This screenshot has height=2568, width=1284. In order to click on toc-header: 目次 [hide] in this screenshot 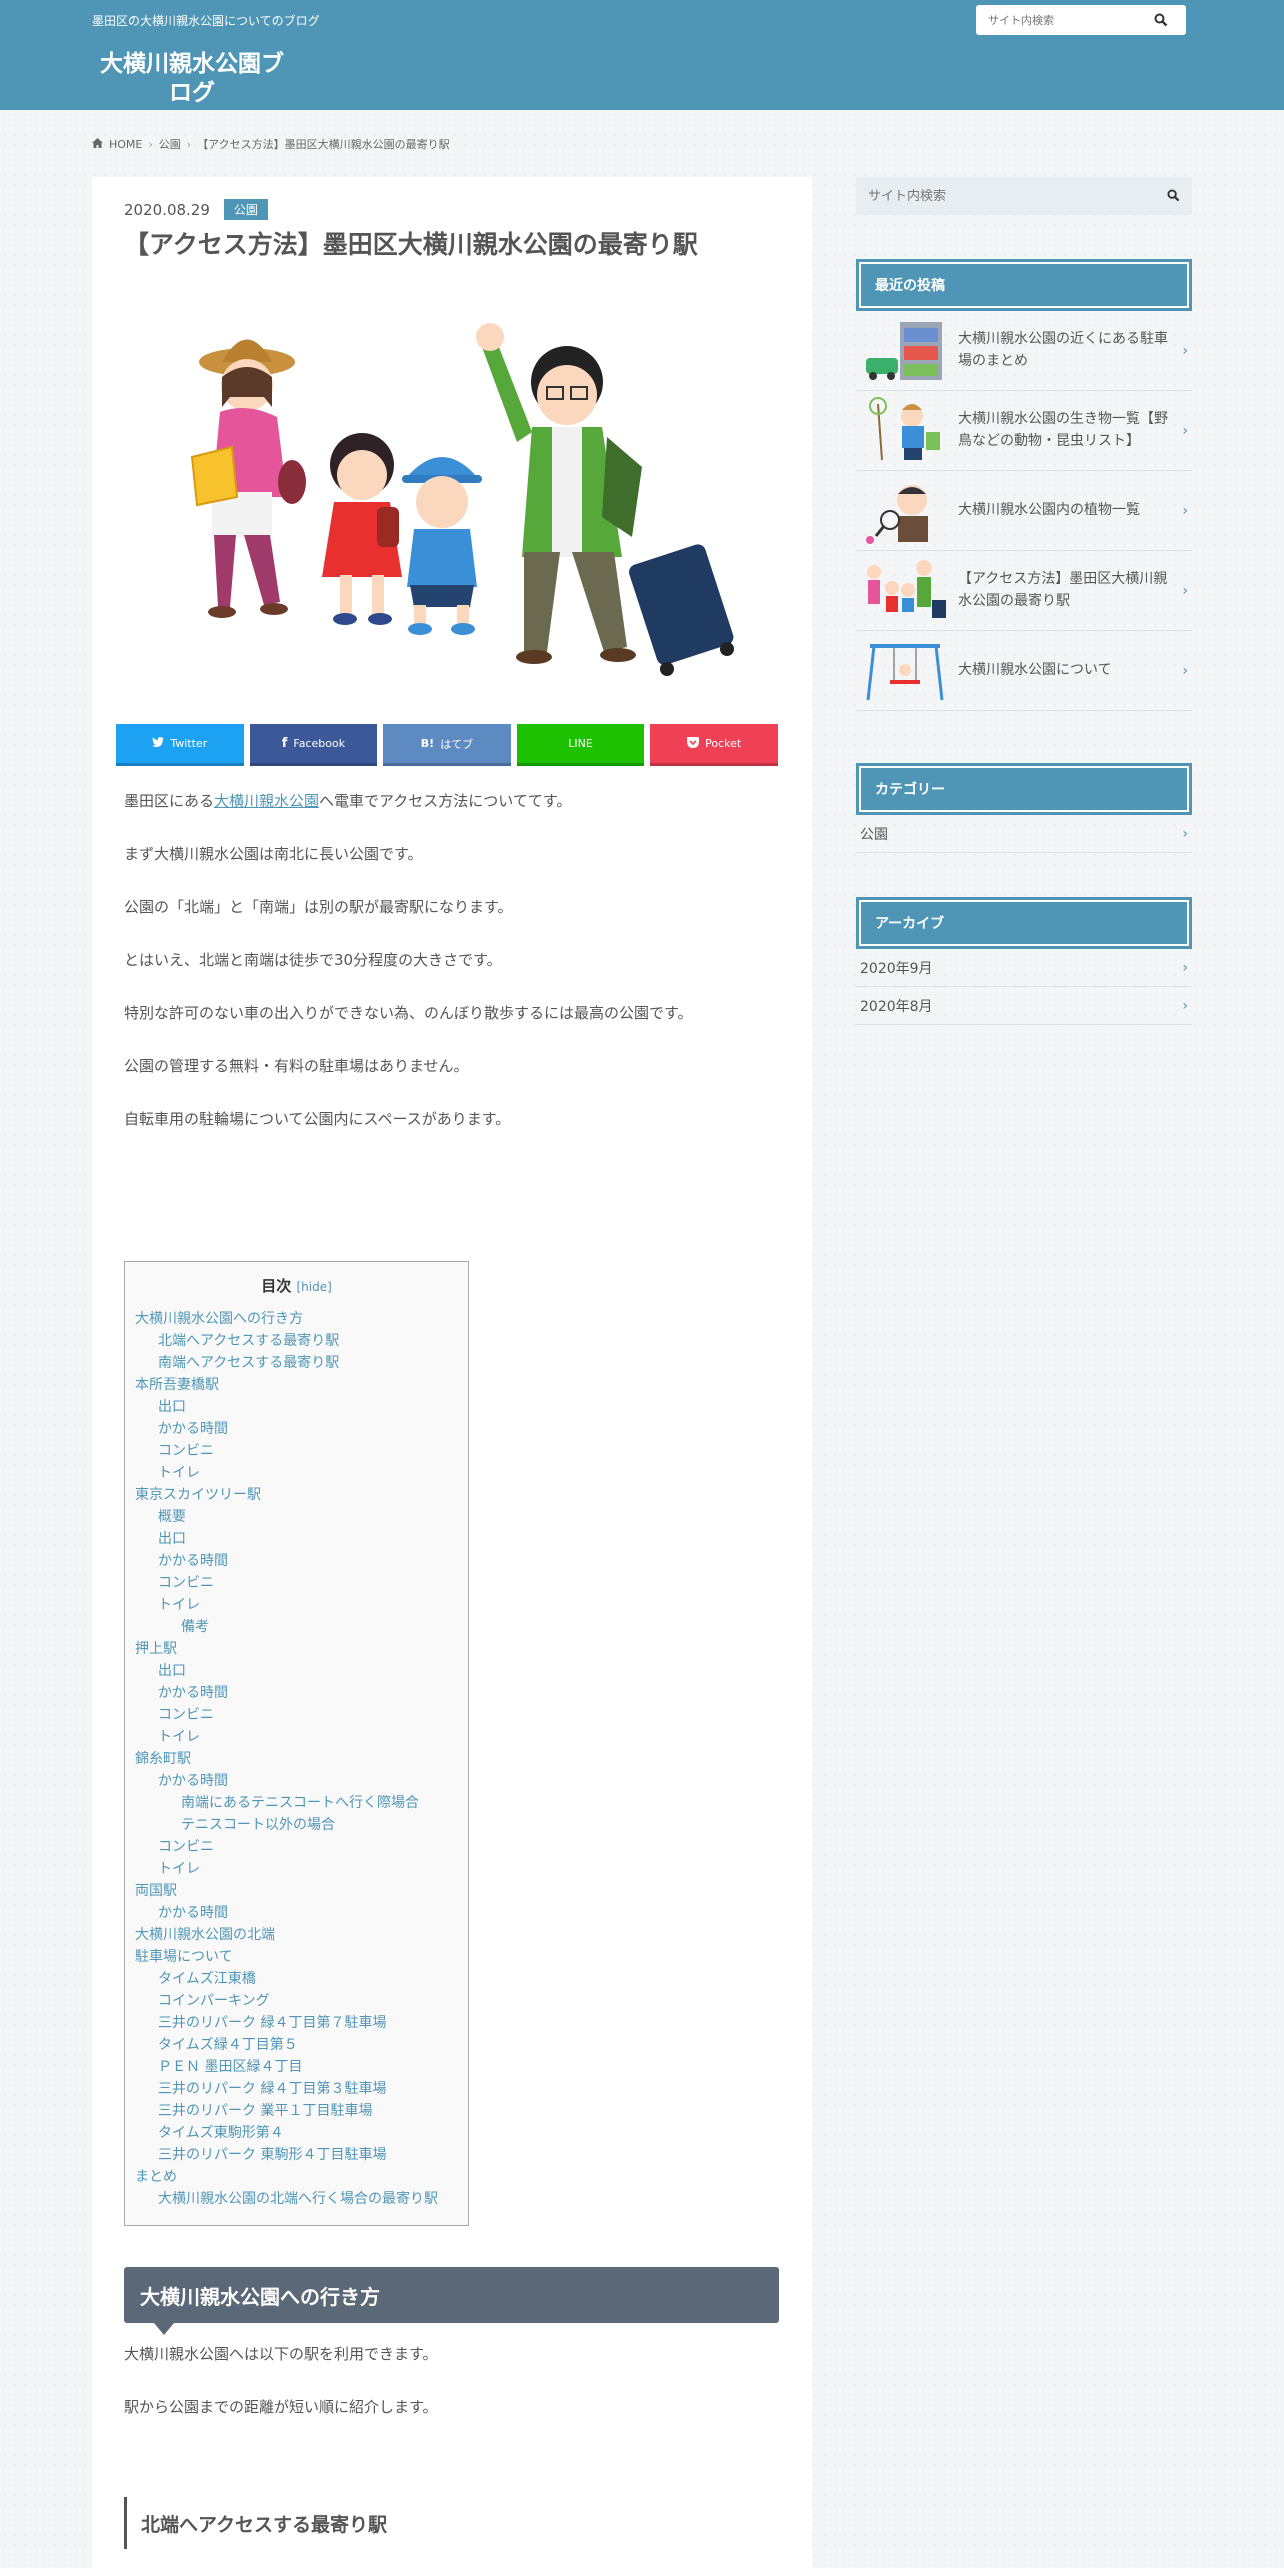, I will do `click(296, 1290)`.